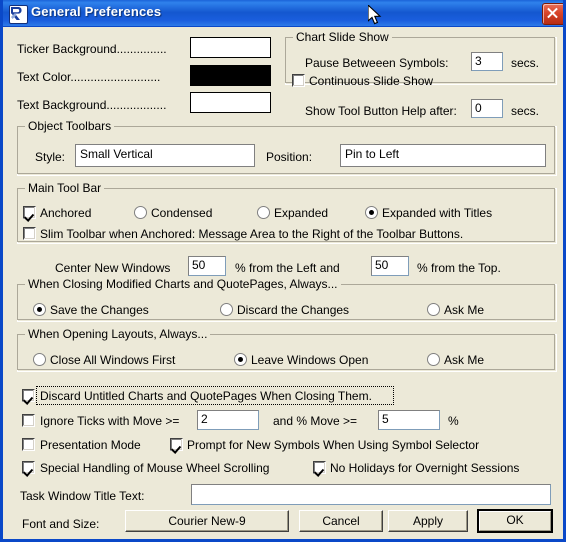  I want to click on ignore-ticks-move-input: 2, so click(228, 420).